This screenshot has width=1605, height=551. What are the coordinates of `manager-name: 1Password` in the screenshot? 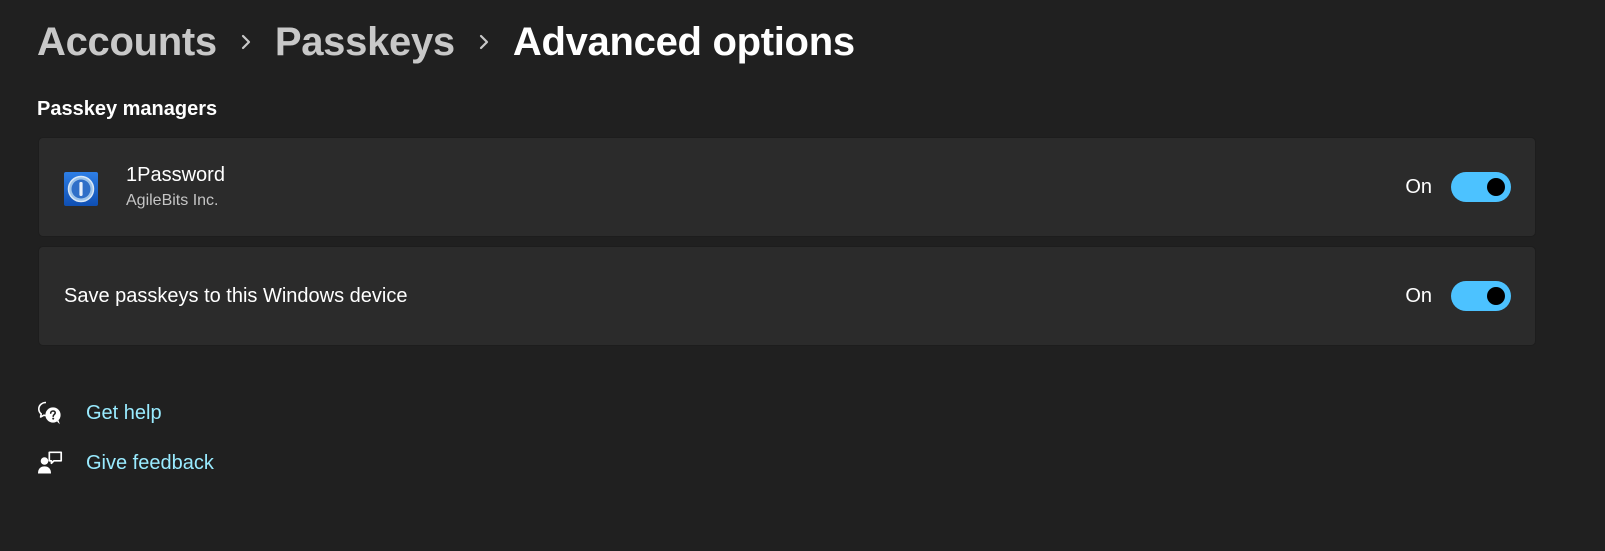 It's located at (175, 175).